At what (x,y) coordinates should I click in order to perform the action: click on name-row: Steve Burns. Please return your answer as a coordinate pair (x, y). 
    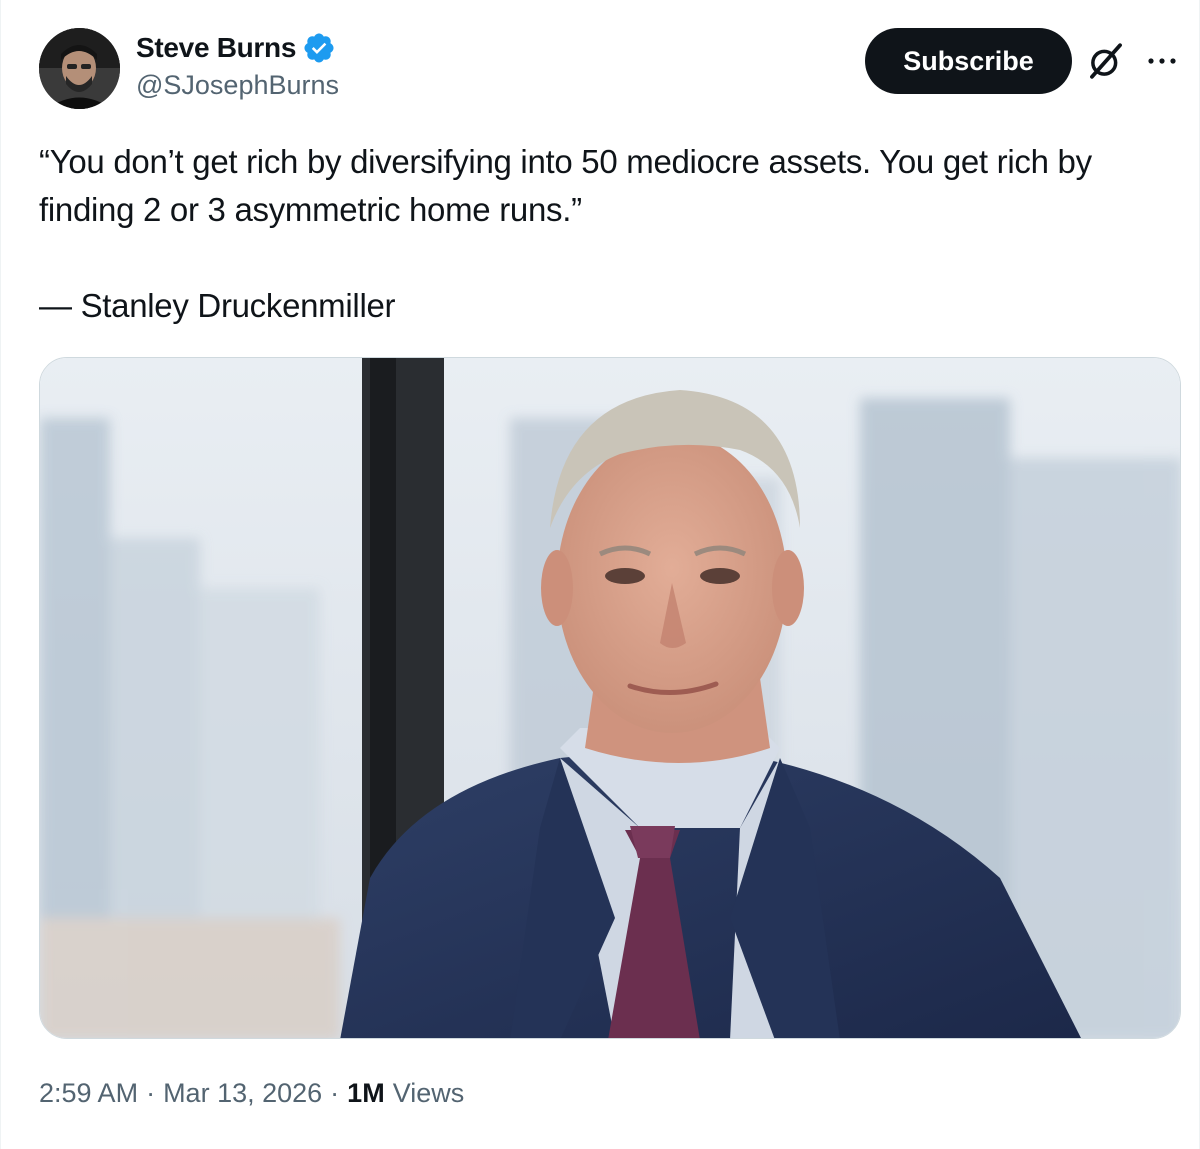
    Looking at the image, I should click on (237, 48).